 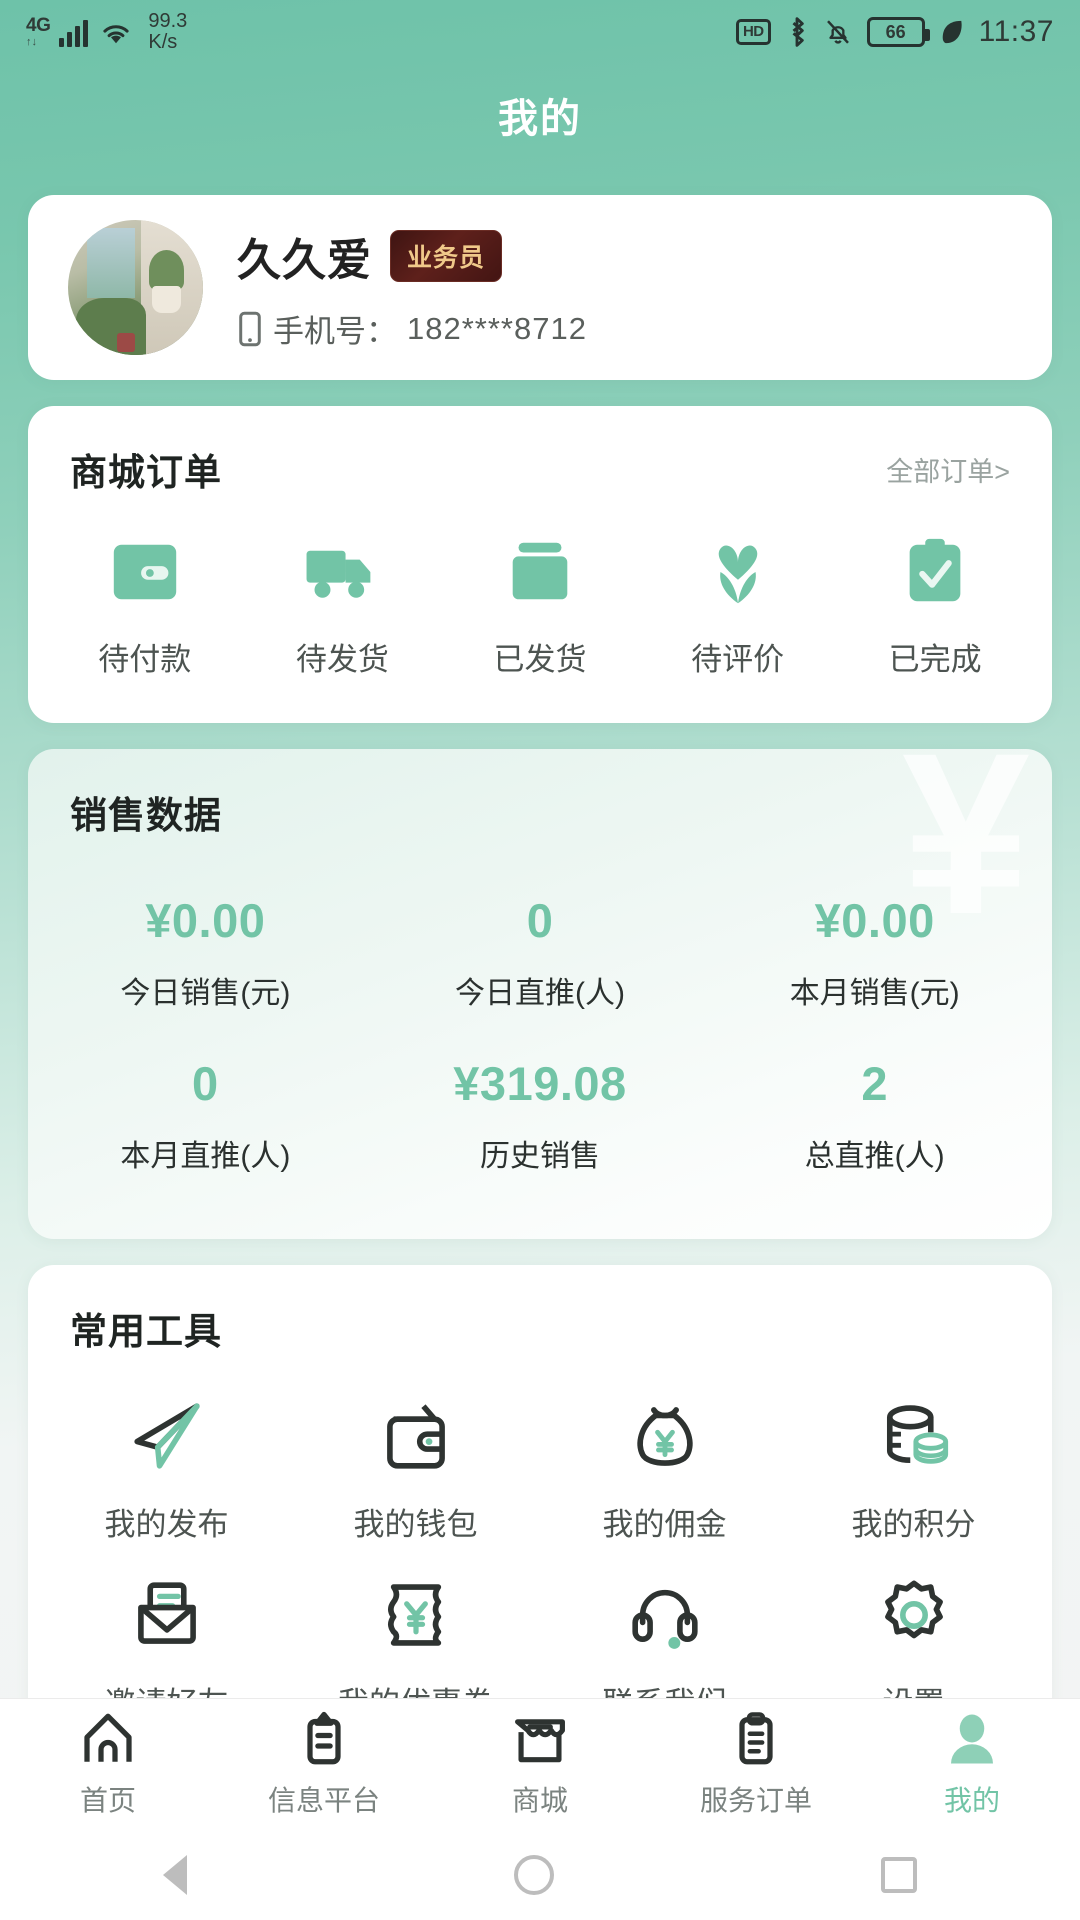 What do you see at coordinates (146, 472) in the screenshot?
I see `mall-orders-title: 商城订单` at bounding box center [146, 472].